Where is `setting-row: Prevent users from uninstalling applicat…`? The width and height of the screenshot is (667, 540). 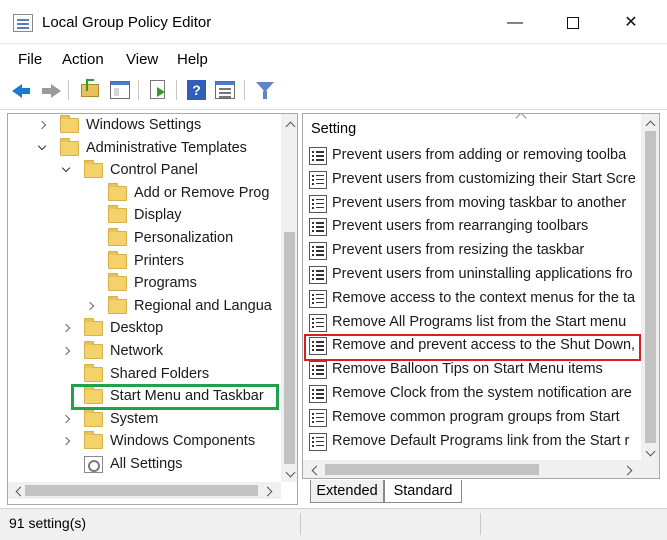
setting-row: Prevent users from uninstalling applicat… is located at coordinates (475, 275).